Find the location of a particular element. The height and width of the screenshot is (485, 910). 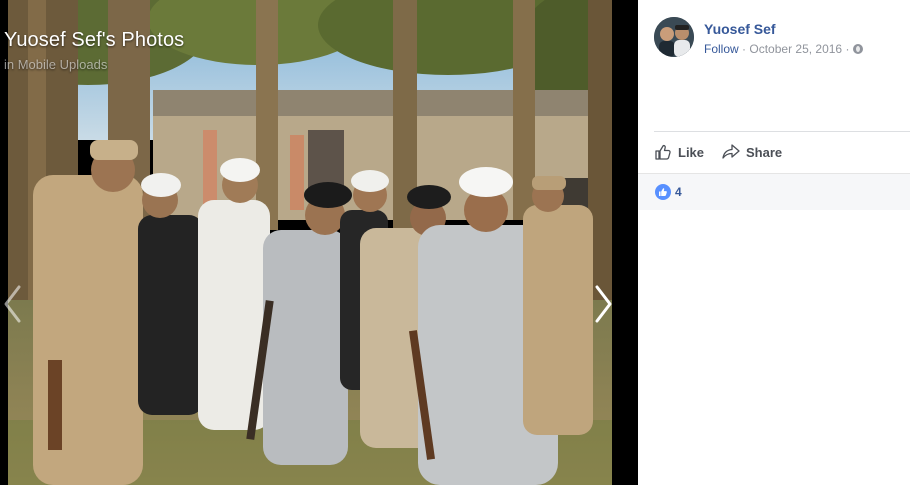

post-date: October 25, 2016 is located at coordinates (795, 49).